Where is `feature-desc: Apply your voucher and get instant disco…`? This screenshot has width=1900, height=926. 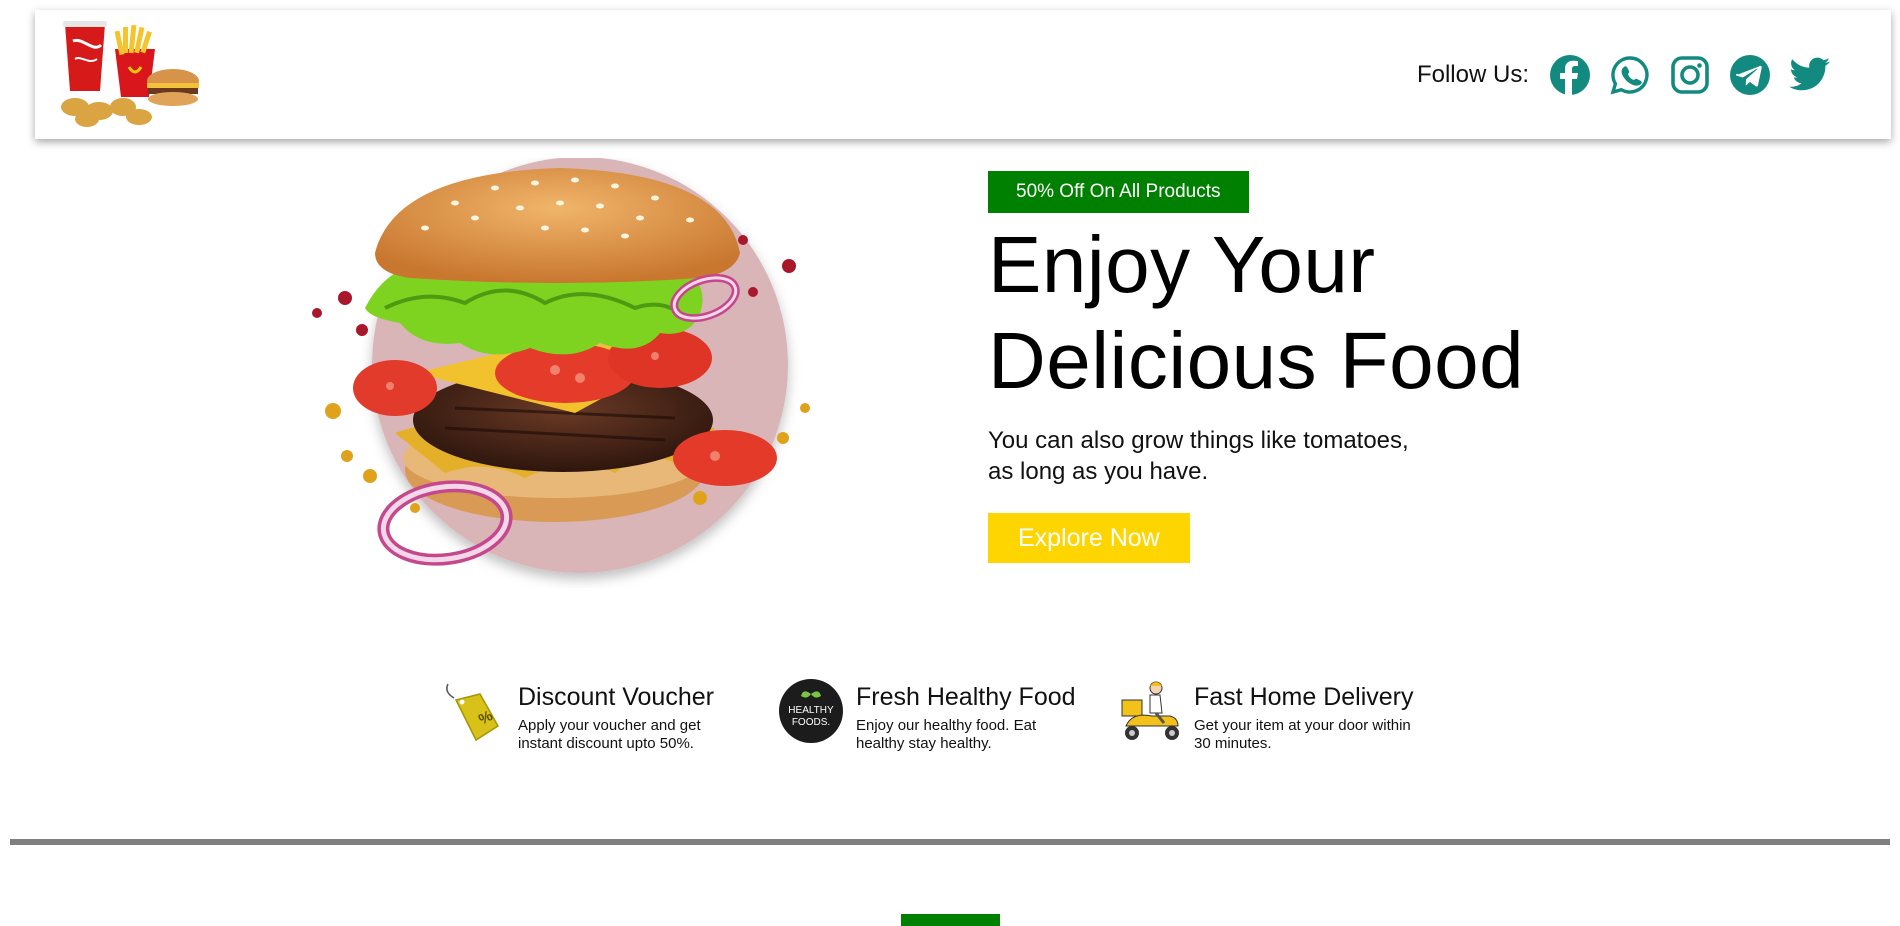
feature-desc: Apply your voucher and get instant disco… is located at coordinates (609, 734).